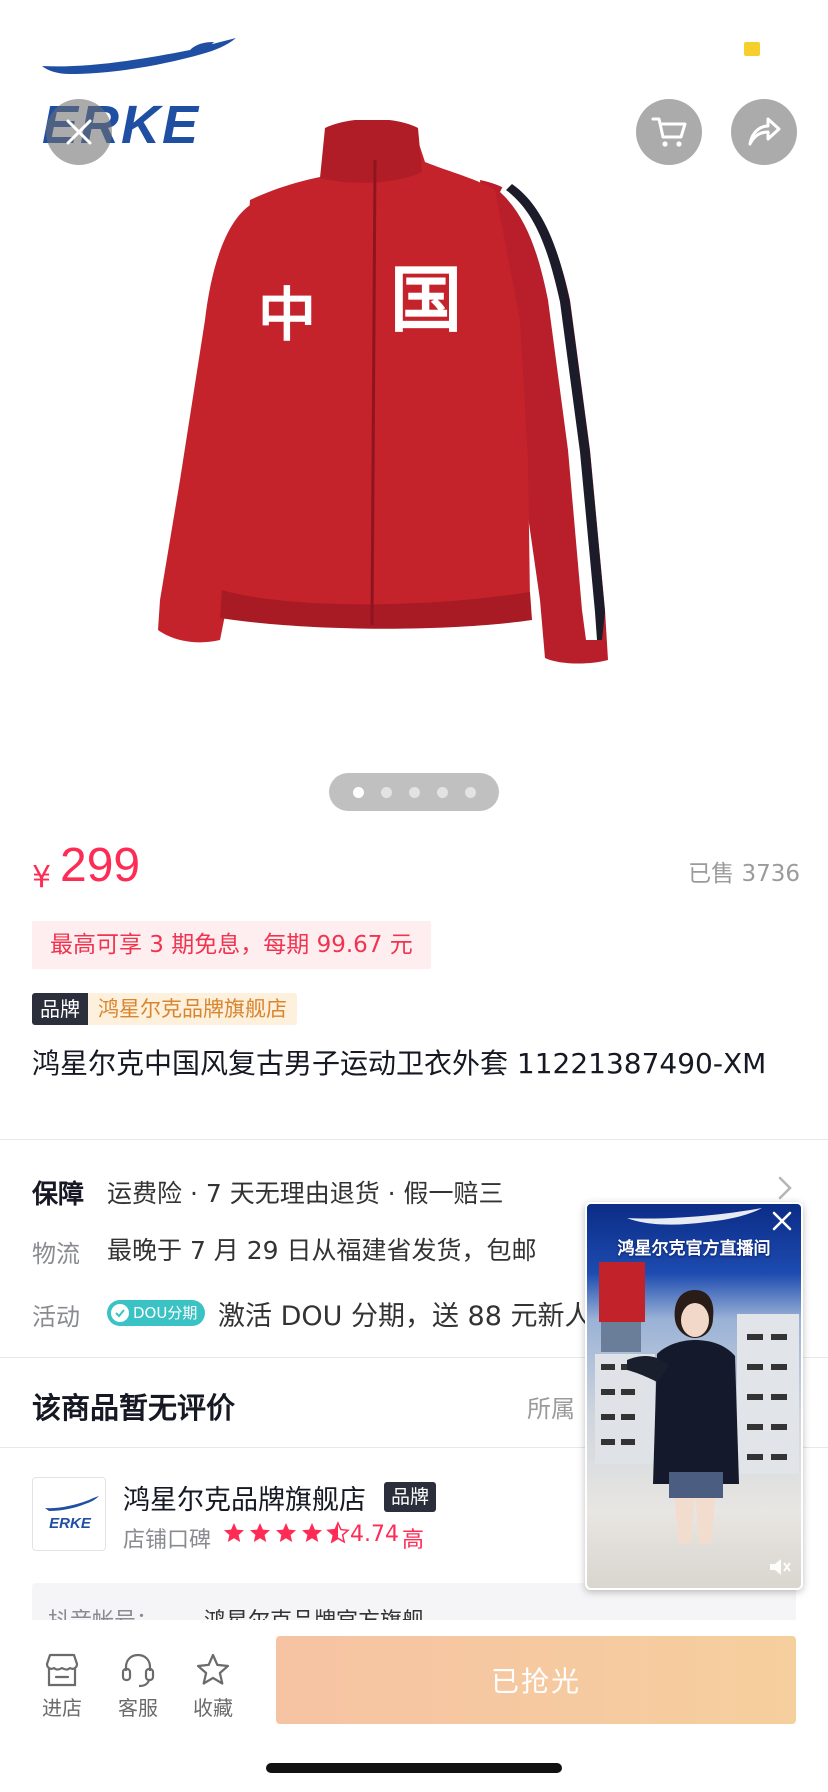  What do you see at coordinates (416, 868) in the screenshot?
I see `price-row: ¥ 299 已售 3736` at bounding box center [416, 868].